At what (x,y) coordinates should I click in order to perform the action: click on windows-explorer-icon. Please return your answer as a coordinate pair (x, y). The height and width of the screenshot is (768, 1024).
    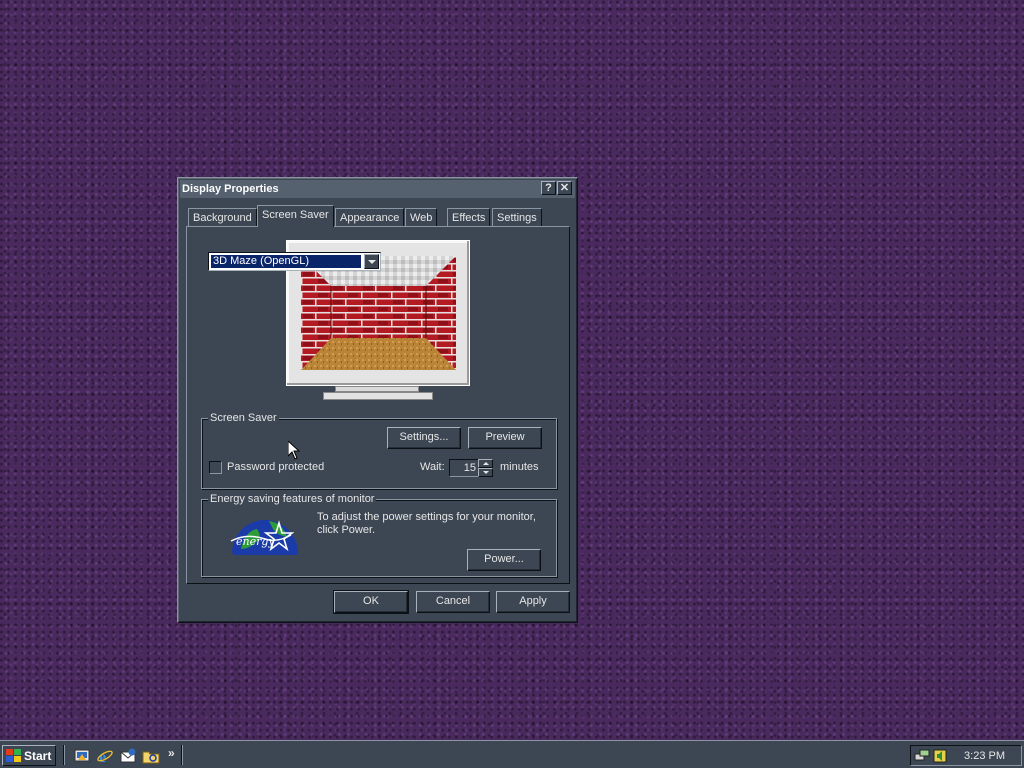
    Looking at the image, I should click on (151, 756).